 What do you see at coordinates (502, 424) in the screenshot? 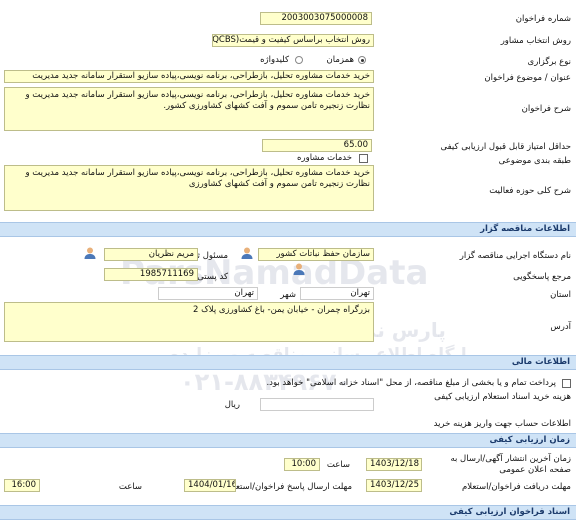
I see `account-info-label: اطلاعات حساب جهت واریز هزینه خرید` at bounding box center [502, 424].